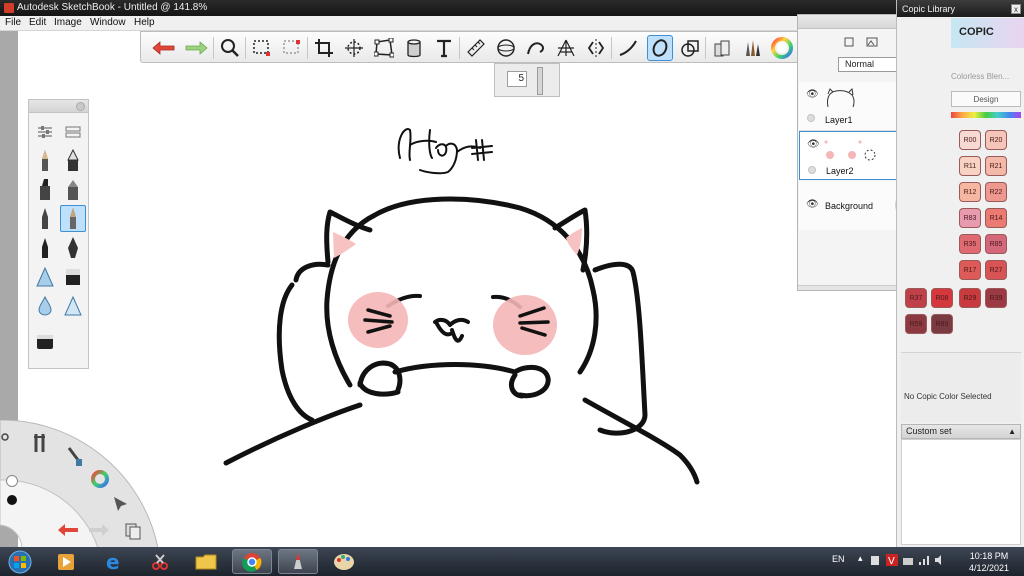 The height and width of the screenshot is (576, 1024). I want to click on chevron-up-icon: ▲, so click(1012, 431).